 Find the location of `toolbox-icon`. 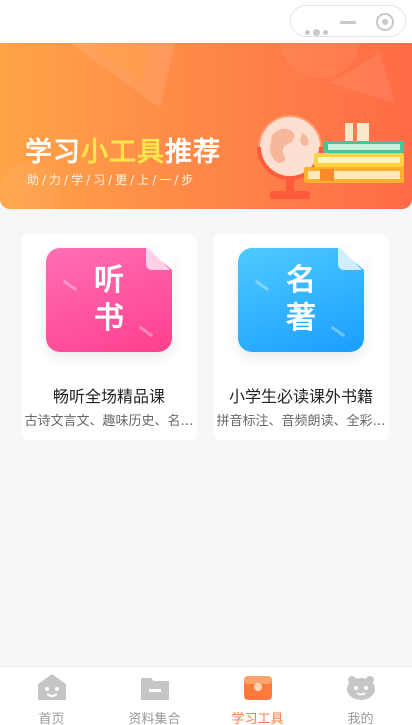

toolbox-icon is located at coordinates (258, 688).